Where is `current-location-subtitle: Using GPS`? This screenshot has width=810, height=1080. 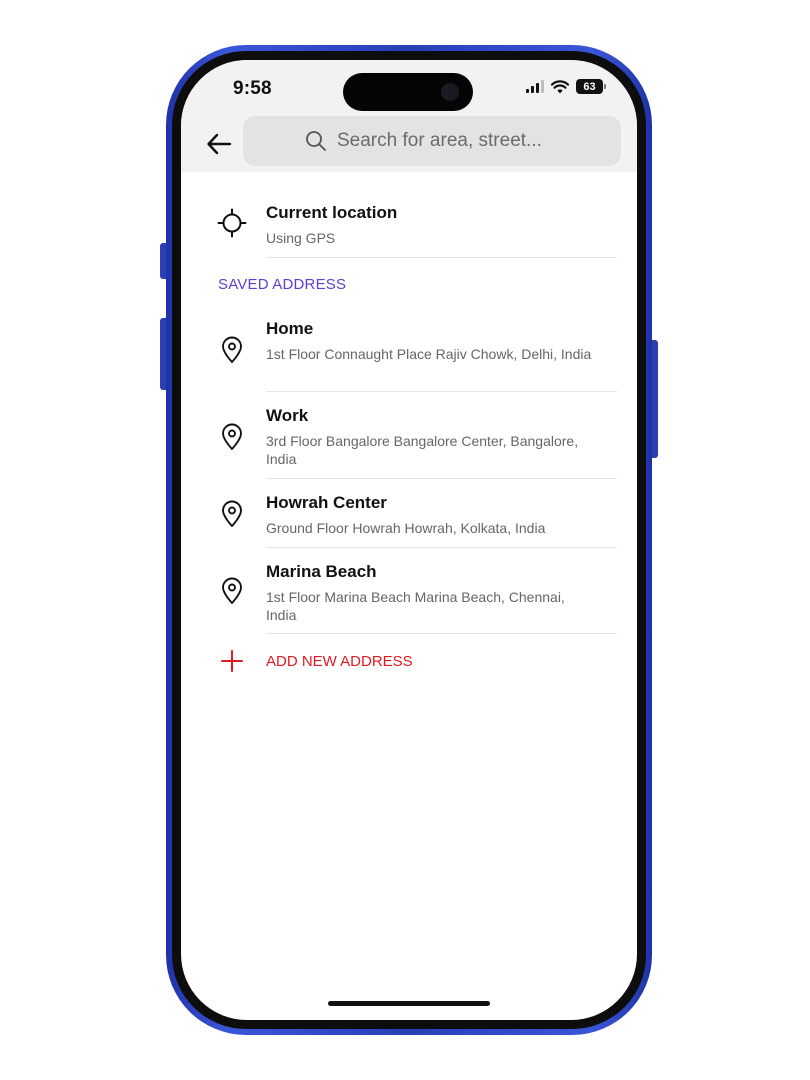
current-location-subtitle: Using GPS is located at coordinates (301, 238).